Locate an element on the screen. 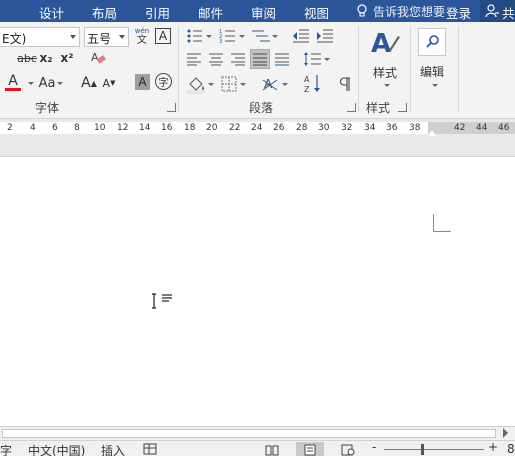  tab-mailings: 邮件 is located at coordinates (210, 12).